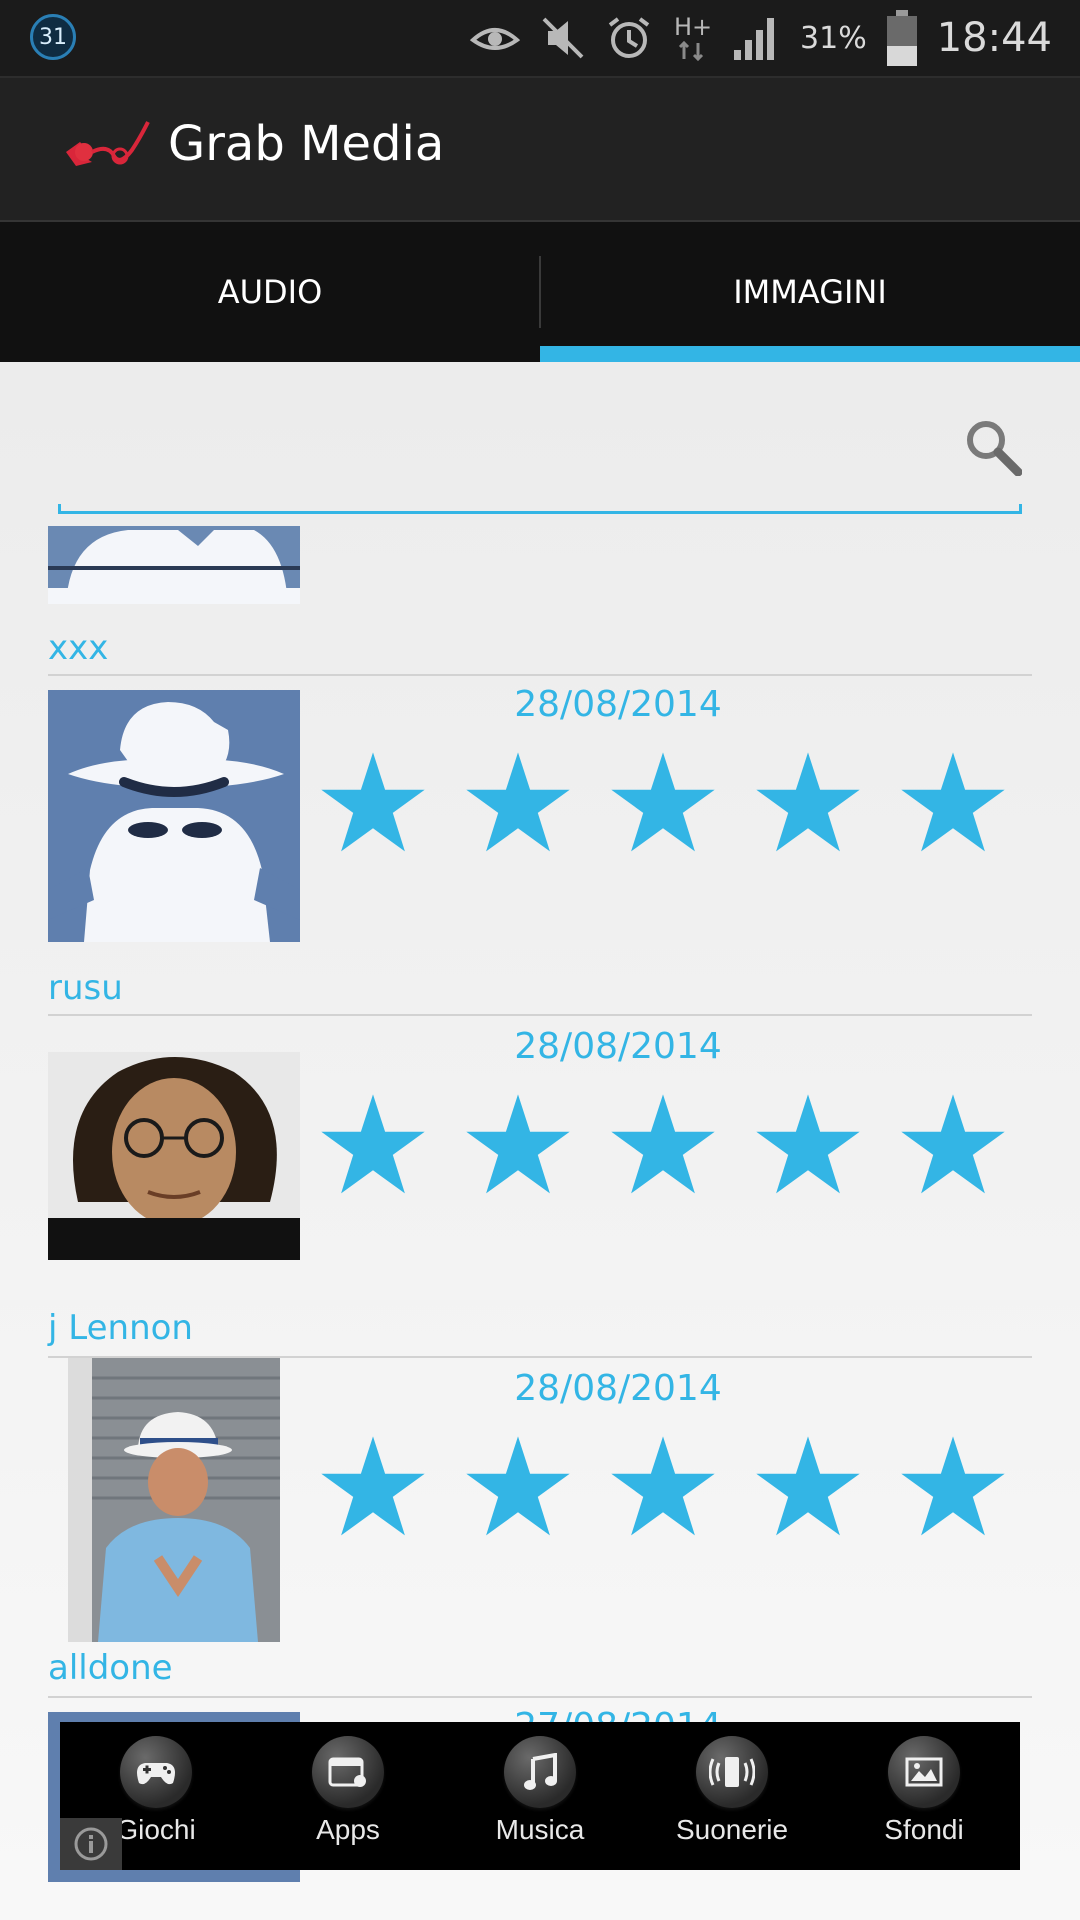 This screenshot has height=1920, width=1080. What do you see at coordinates (85, 988) in the screenshot?
I see `item-name: rusu` at bounding box center [85, 988].